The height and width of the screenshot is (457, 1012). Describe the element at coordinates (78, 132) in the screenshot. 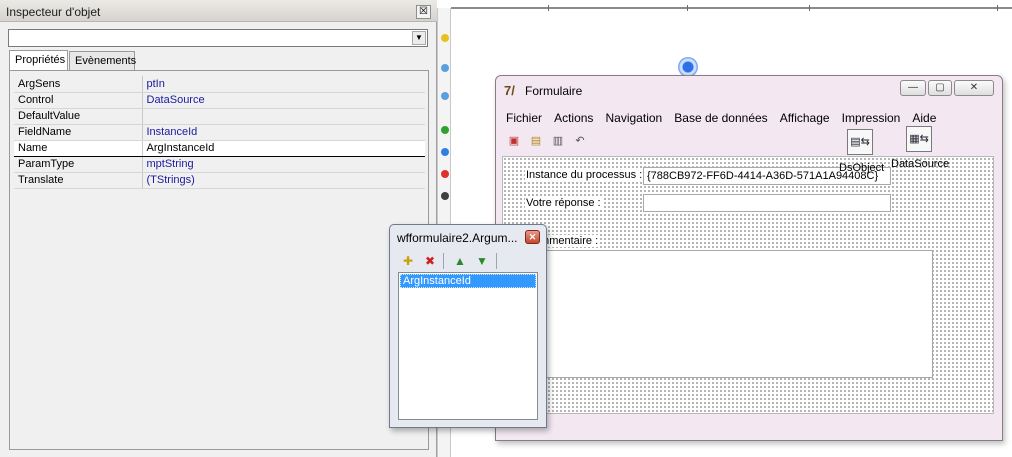

I see `property-name: FieldName` at that location.